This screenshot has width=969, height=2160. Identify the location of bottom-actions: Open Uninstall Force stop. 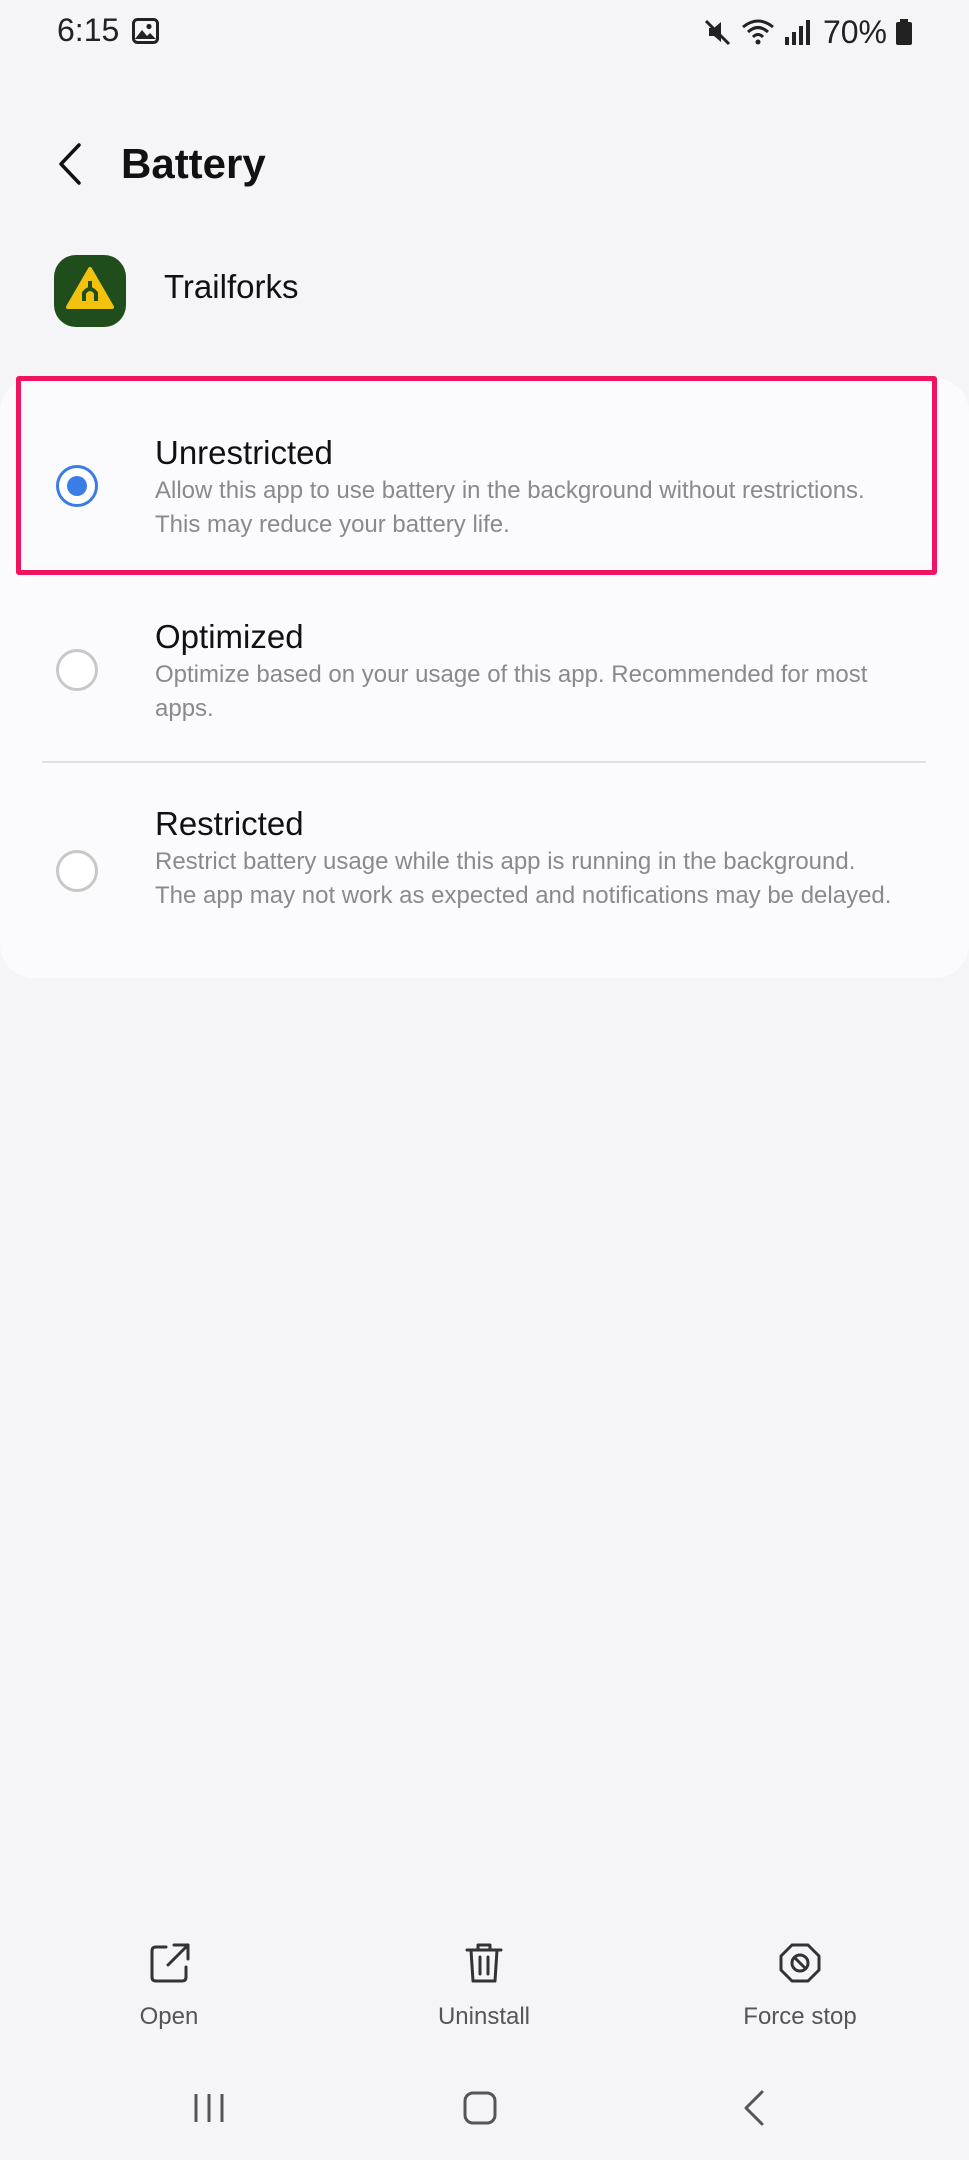
(484, 1990).